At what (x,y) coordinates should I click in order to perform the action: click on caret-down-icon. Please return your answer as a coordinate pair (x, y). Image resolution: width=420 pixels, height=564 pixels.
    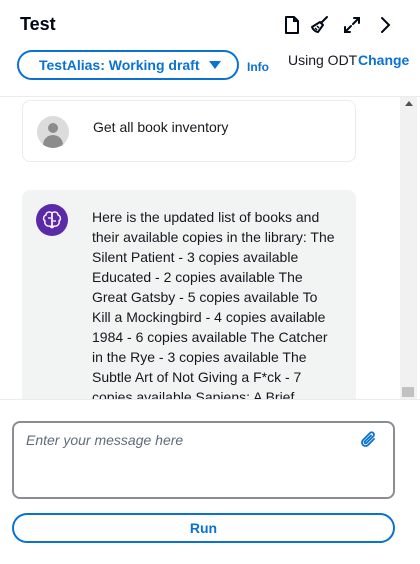
    Looking at the image, I should click on (215, 65).